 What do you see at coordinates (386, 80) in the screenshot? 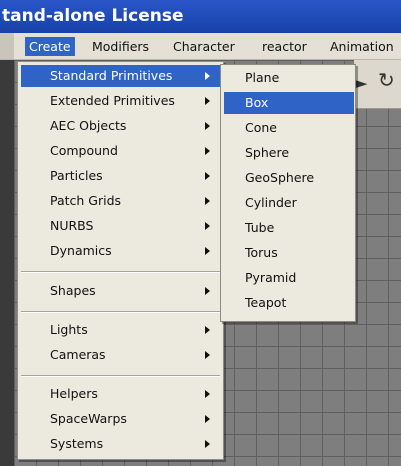
I see `redo-icon: ↻` at bounding box center [386, 80].